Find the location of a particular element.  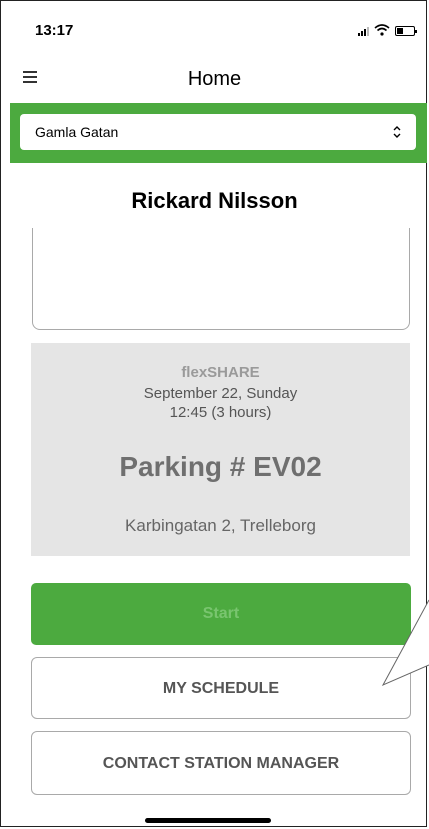

status-bar: 13:17 is located at coordinates (214, 28).